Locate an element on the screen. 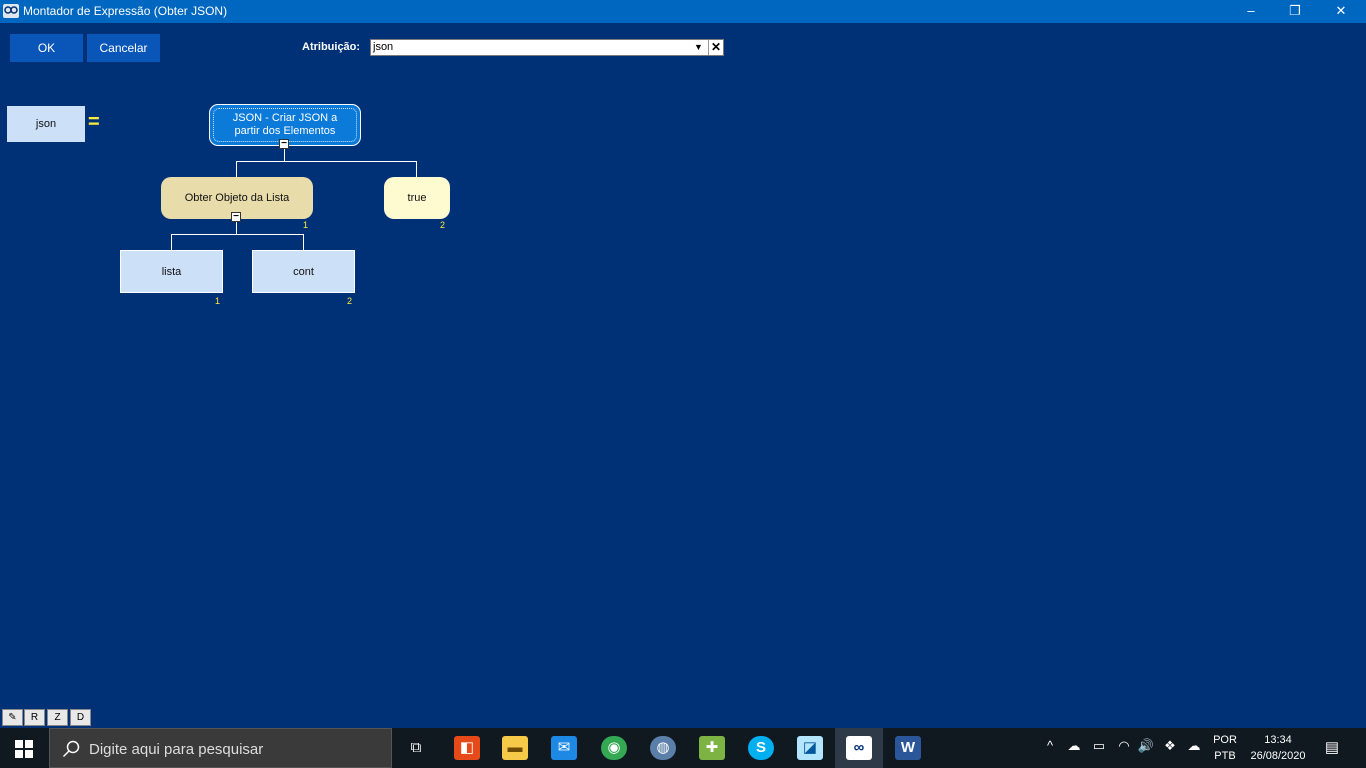 The width and height of the screenshot is (1366, 768). keyboard-layout: PTB is located at coordinates (1225, 756).